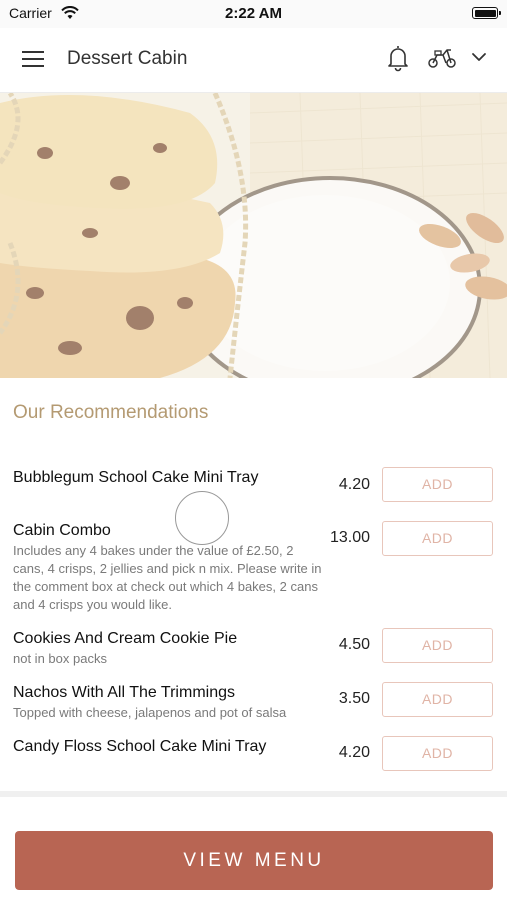  I want to click on app-header: Dessert Cabin, so click(253, 60).